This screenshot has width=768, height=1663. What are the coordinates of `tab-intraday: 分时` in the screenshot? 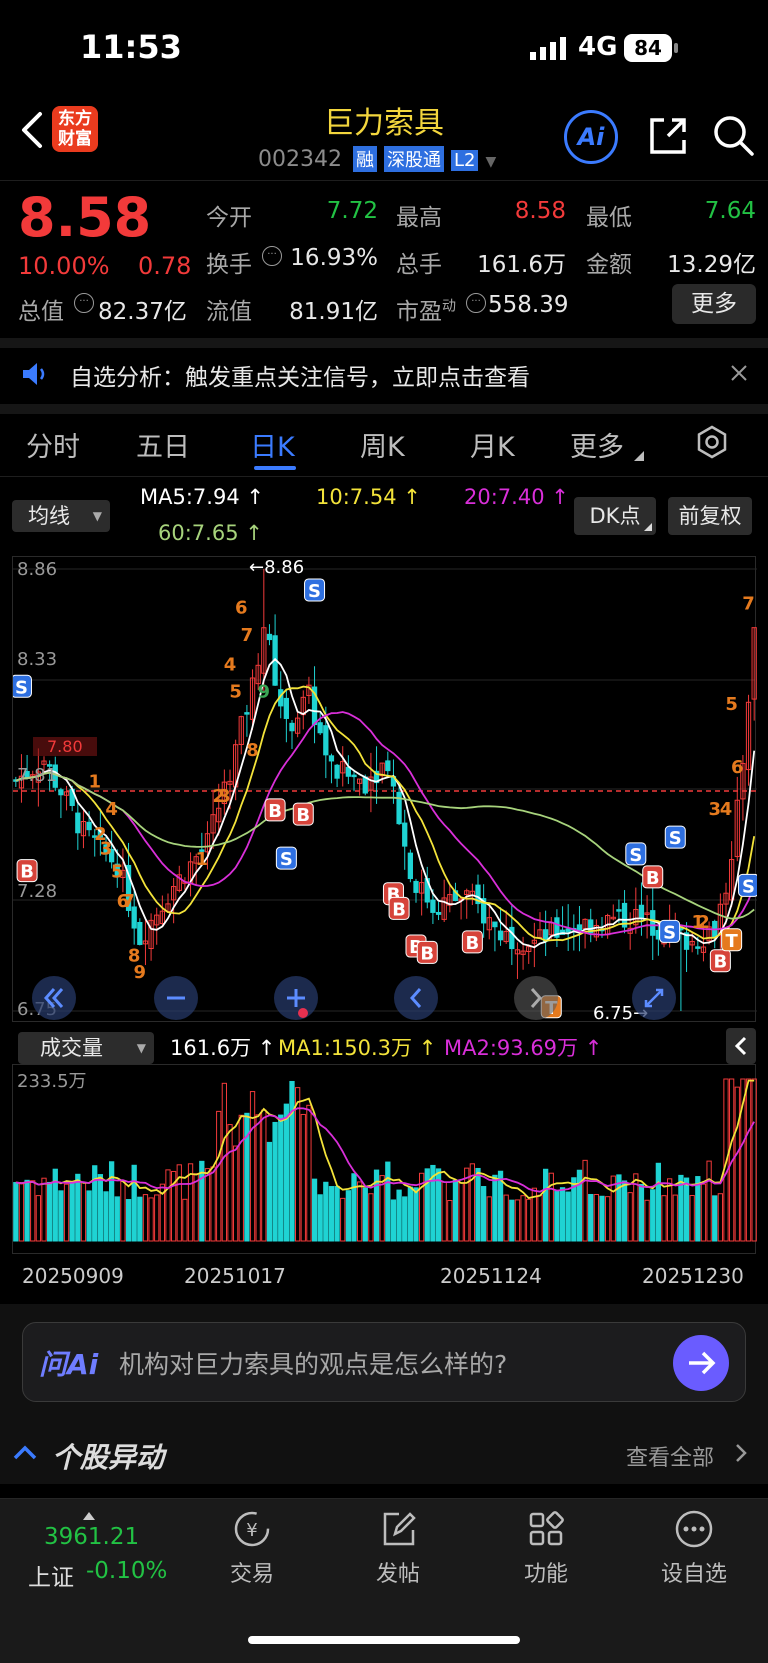 It's located at (53, 444).